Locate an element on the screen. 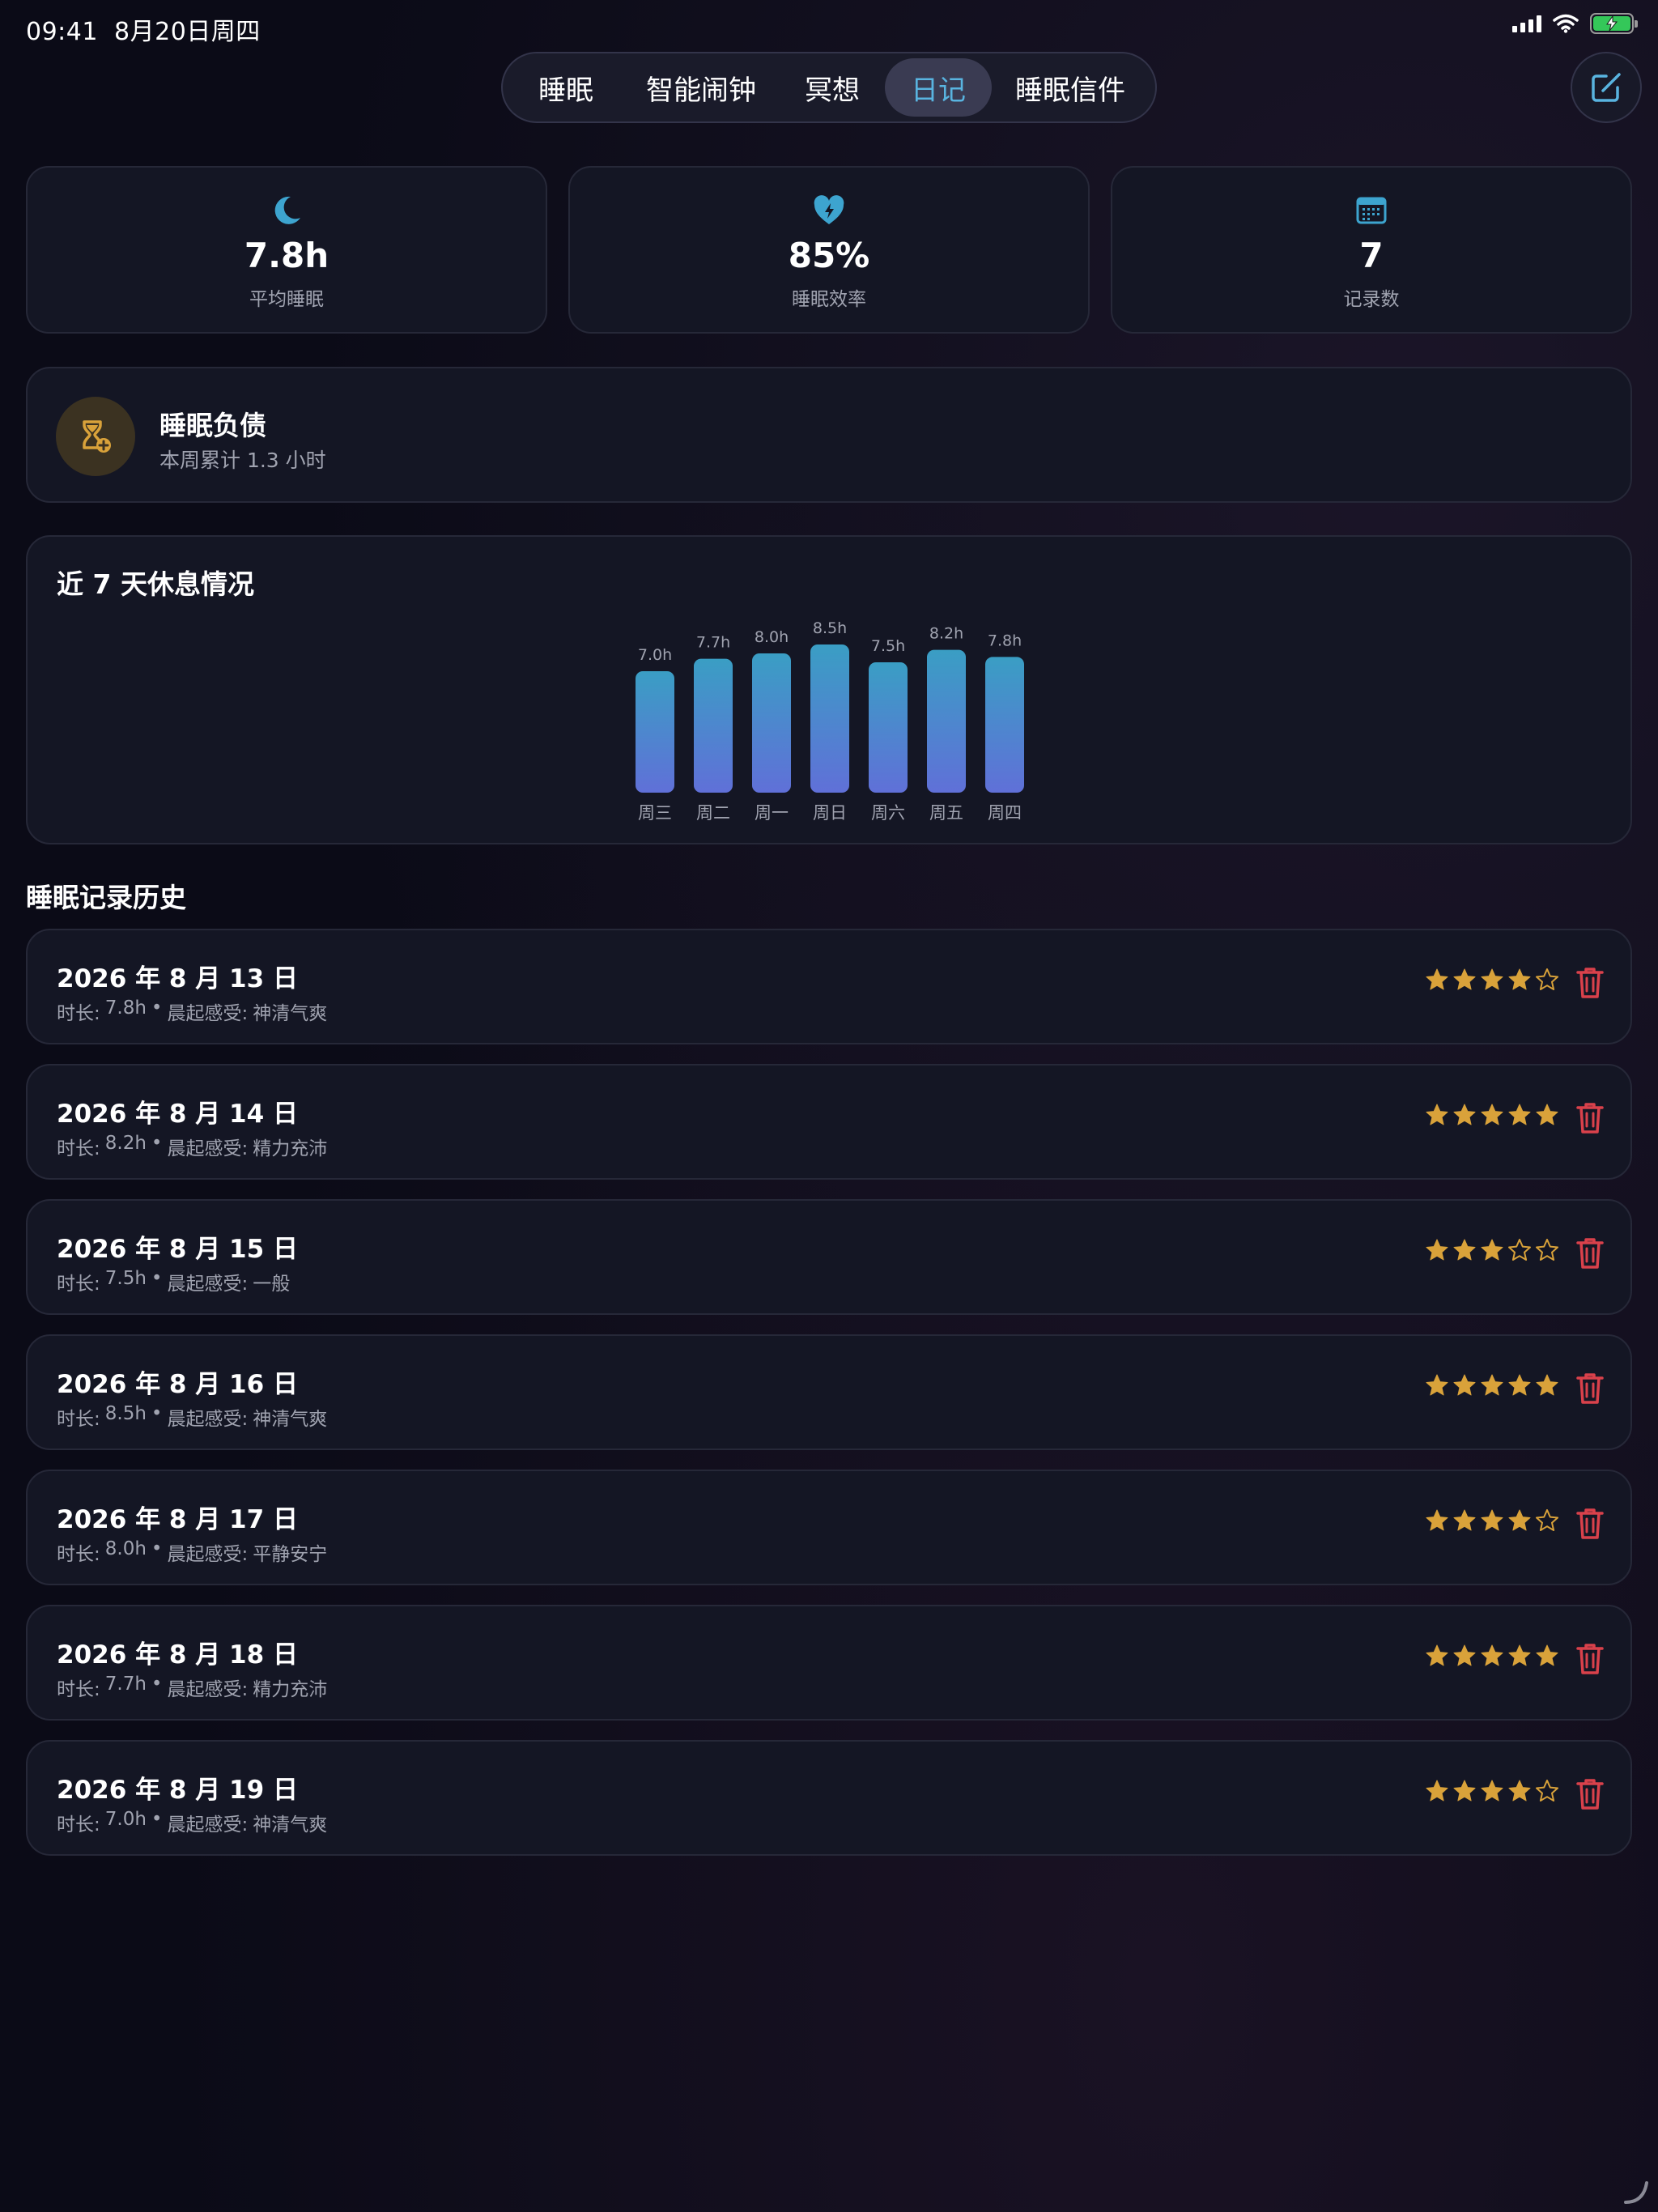 The image size is (1658, 2212). sleep-debt-card: 睡眠负债 本周累计 1.3 小时 is located at coordinates (829, 435).